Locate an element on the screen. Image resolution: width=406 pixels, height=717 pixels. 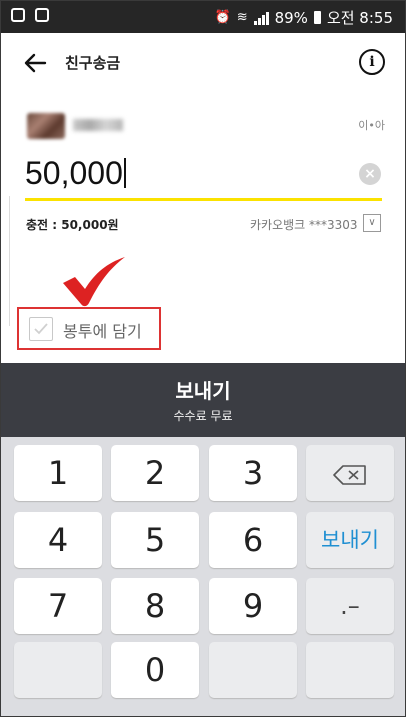
key-9: 9 is located at coordinates (253, 606).